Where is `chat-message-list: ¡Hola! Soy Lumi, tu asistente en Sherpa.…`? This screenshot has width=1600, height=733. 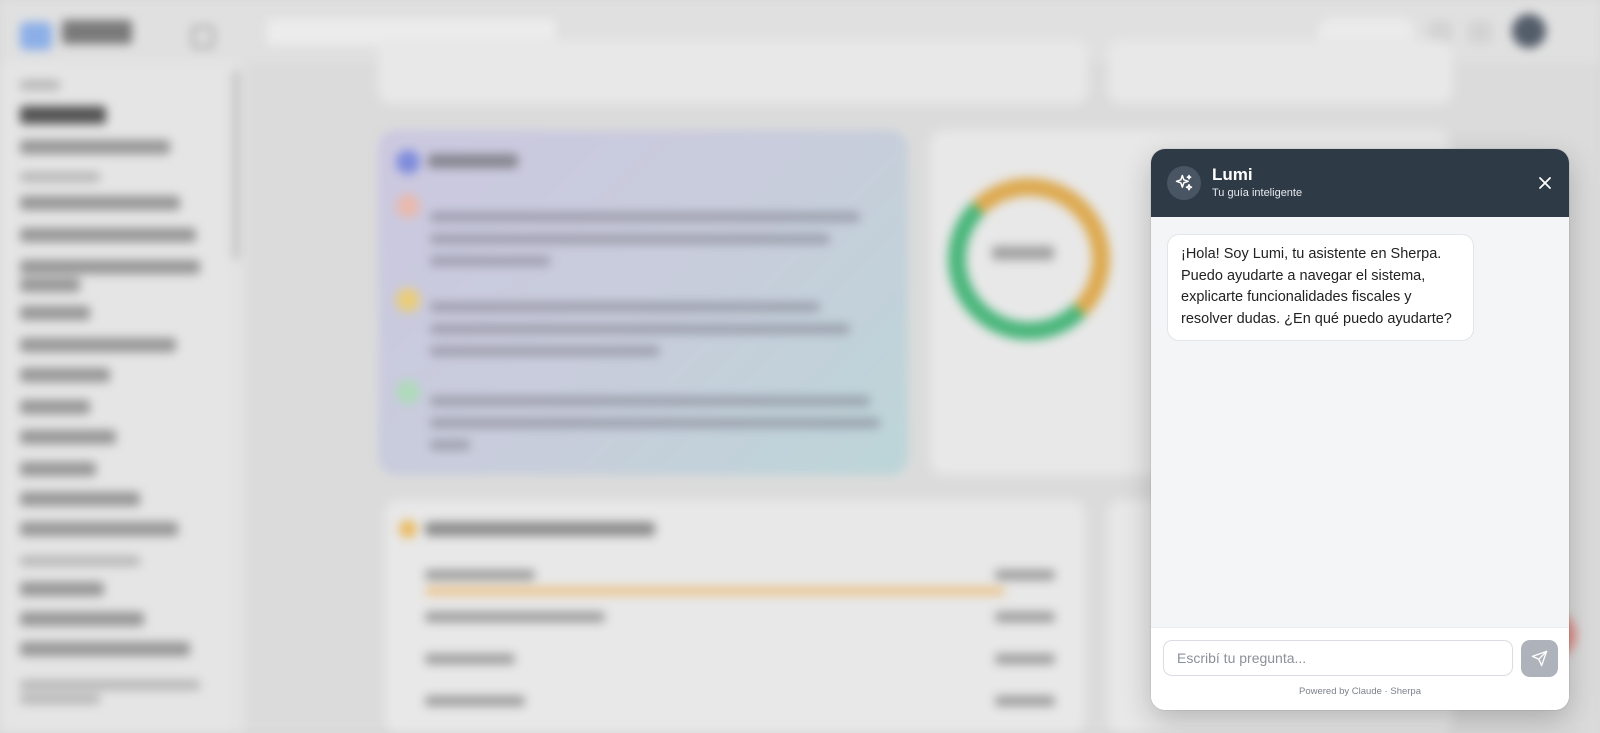
chat-message-list: ¡Hola! Soy Lumi, tu asistente en Sherpa.… is located at coordinates (1360, 422).